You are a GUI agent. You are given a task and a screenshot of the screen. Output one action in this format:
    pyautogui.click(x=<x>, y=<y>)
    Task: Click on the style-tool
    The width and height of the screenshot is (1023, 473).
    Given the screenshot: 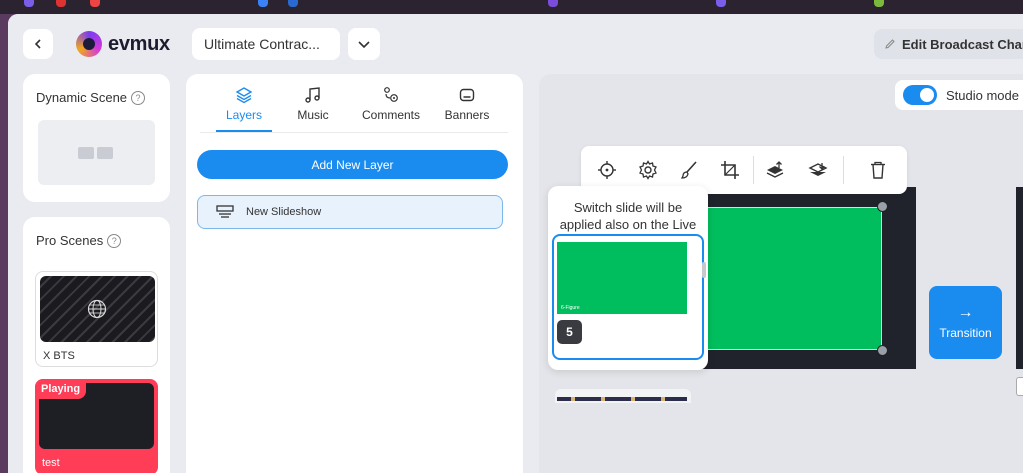 What is the action you would take?
    pyautogui.click(x=689, y=170)
    